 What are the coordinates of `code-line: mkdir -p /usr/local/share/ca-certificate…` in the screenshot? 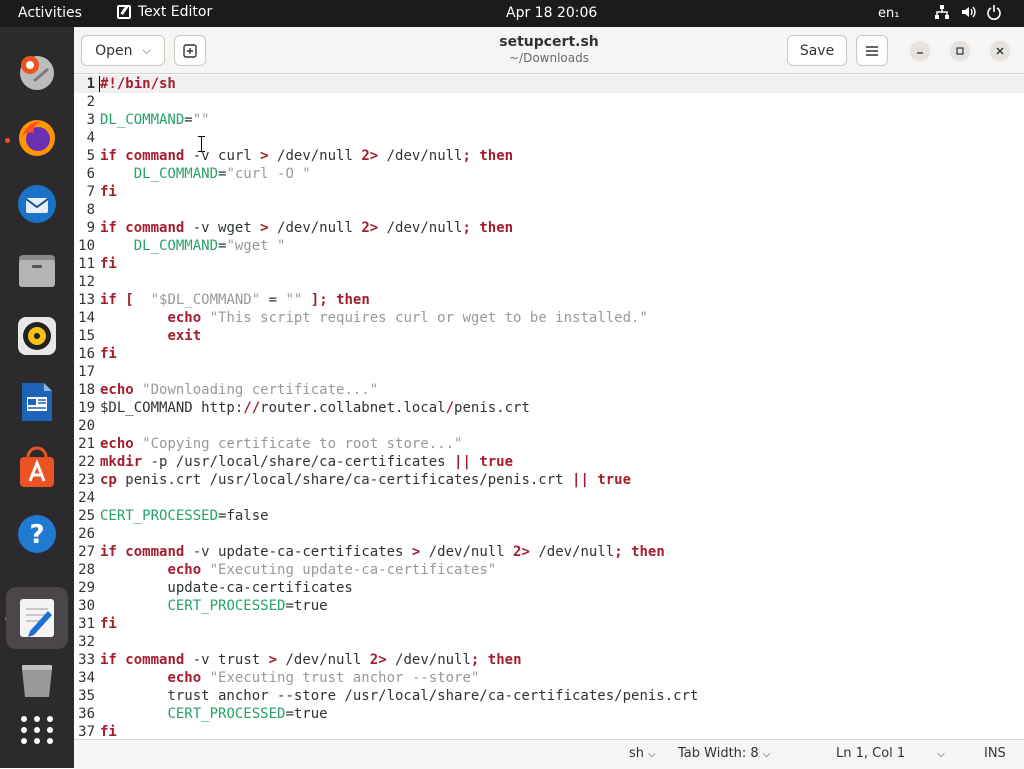 It's located at (560, 462).